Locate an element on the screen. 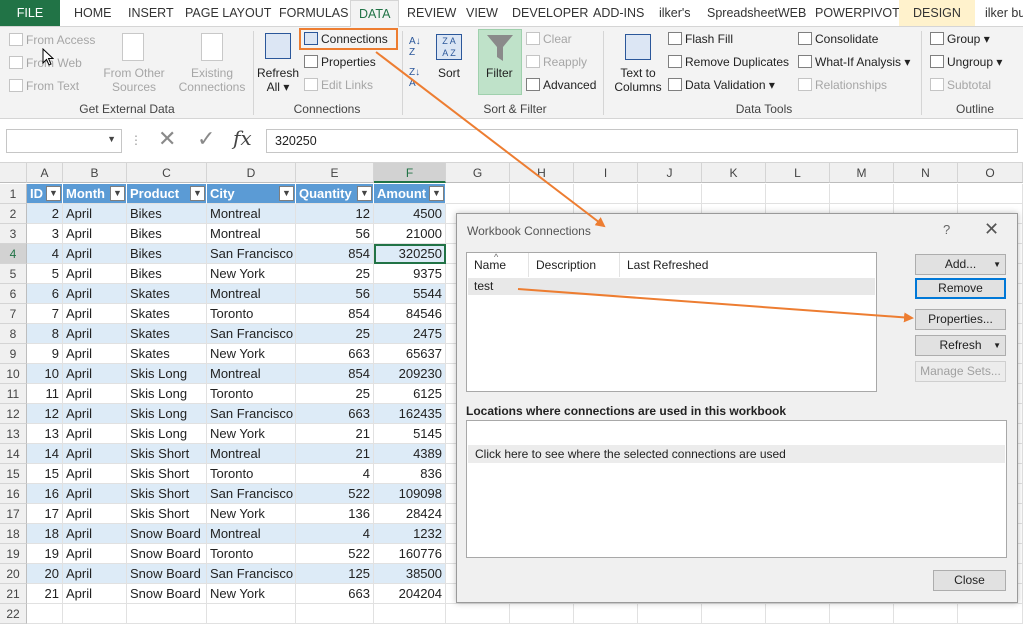  table-cell: 663 is located at coordinates (335, 594).